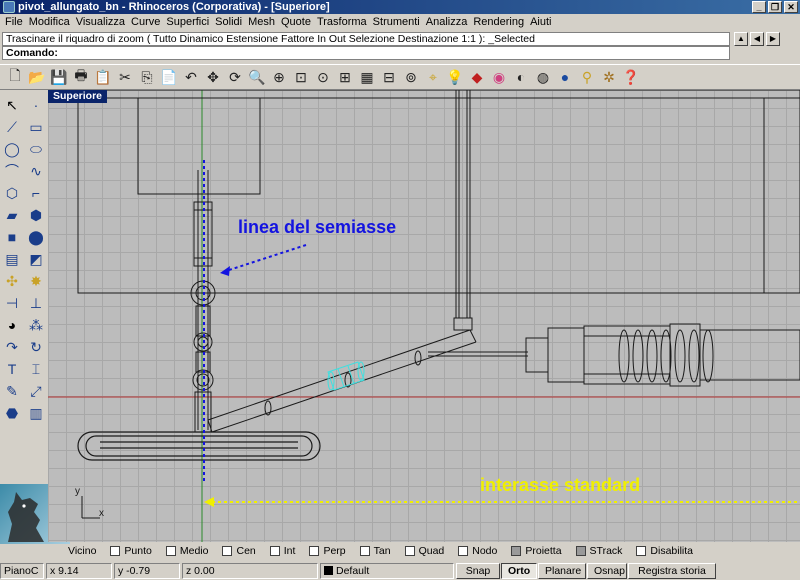  What do you see at coordinates (565, 77) in the screenshot?
I see `render-sphere-icon: ●` at bounding box center [565, 77].